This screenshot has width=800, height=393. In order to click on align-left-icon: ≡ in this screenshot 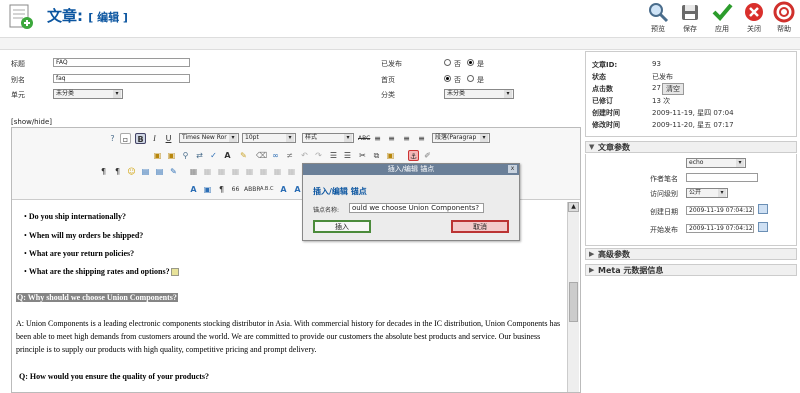, I will do `click(377, 138)`.